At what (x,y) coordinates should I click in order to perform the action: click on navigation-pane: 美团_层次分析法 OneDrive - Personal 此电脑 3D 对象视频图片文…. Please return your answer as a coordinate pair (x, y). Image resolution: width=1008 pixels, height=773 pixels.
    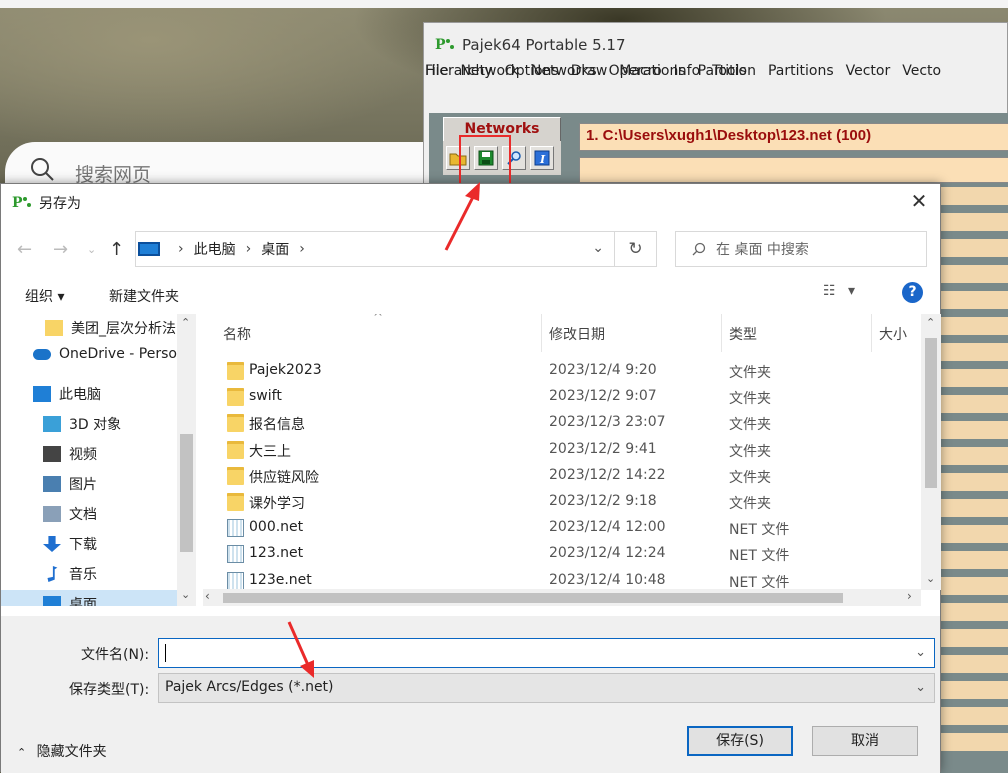
    Looking at the image, I should click on (98, 460).